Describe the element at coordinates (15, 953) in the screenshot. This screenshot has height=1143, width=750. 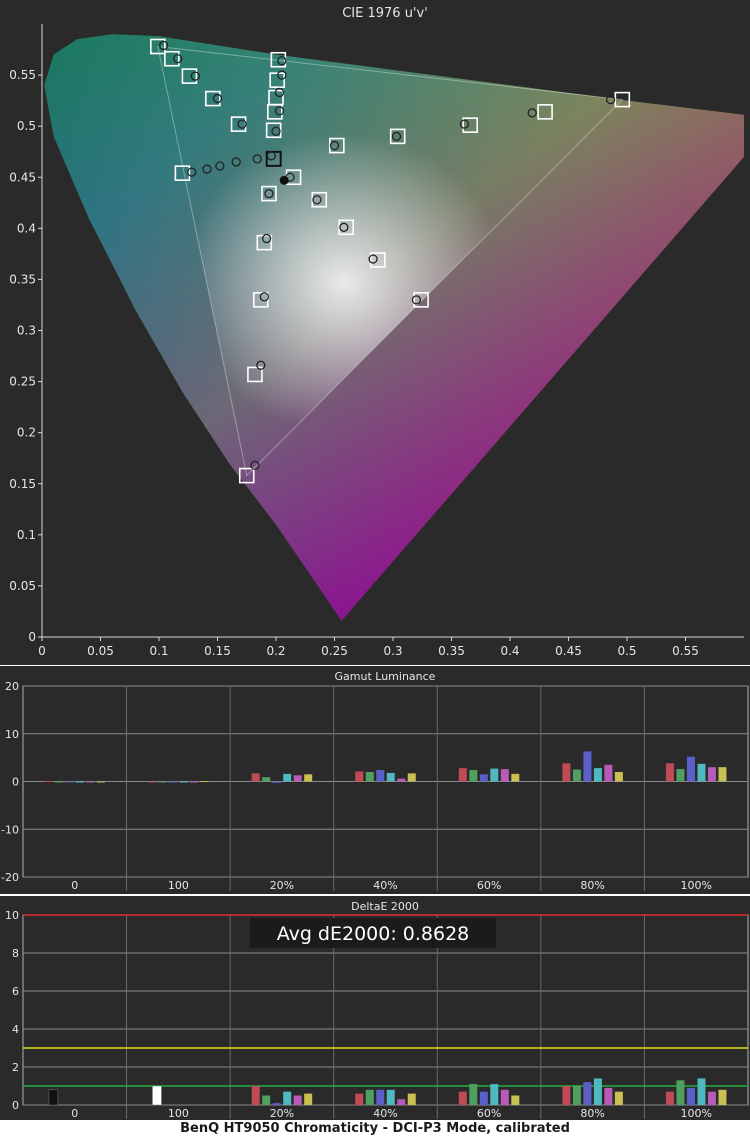
I see `y-tick-label: 8` at that location.